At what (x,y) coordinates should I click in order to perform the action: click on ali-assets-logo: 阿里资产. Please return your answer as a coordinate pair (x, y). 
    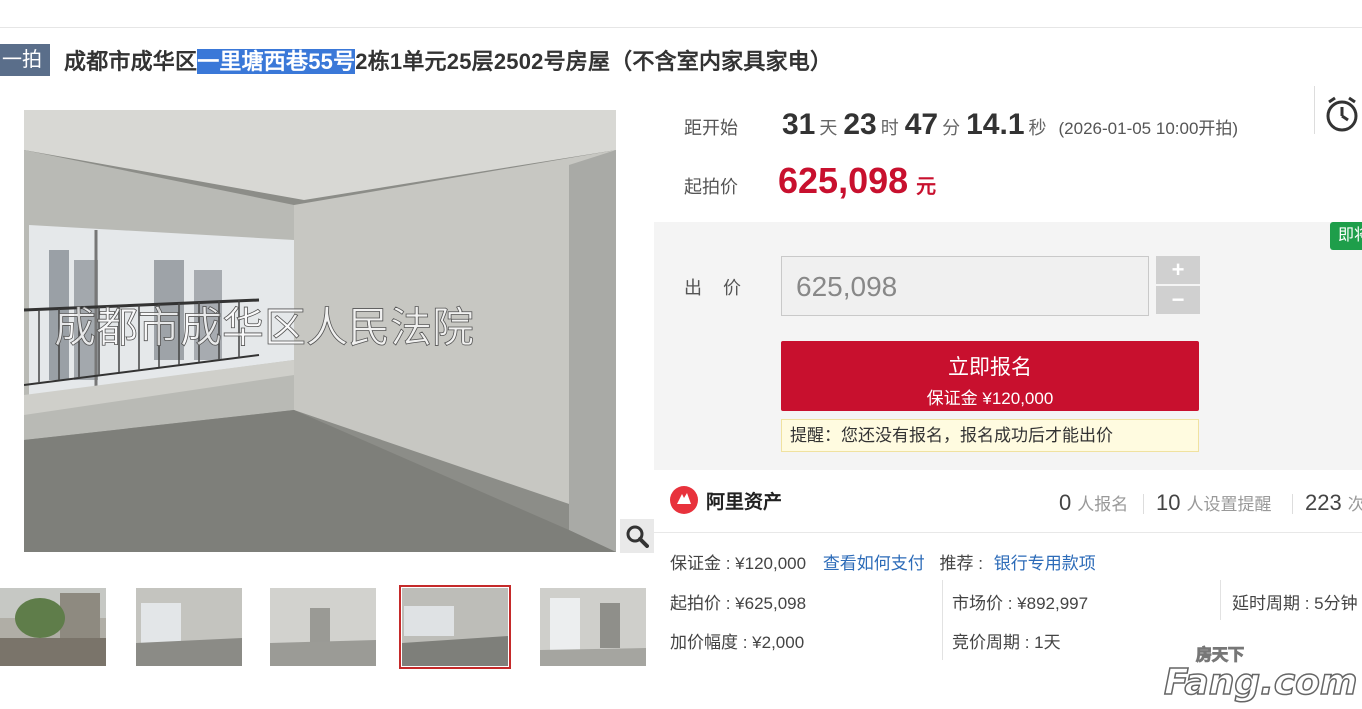
    Looking at the image, I should click on (726, 500).